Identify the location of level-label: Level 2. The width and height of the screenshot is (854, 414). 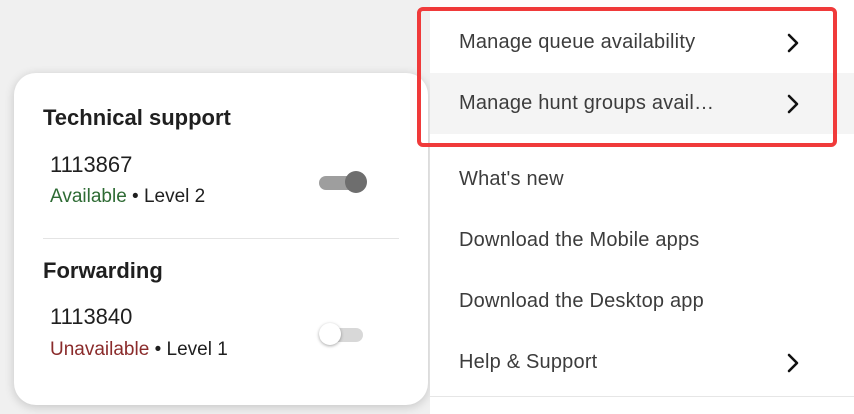
(174, 196).